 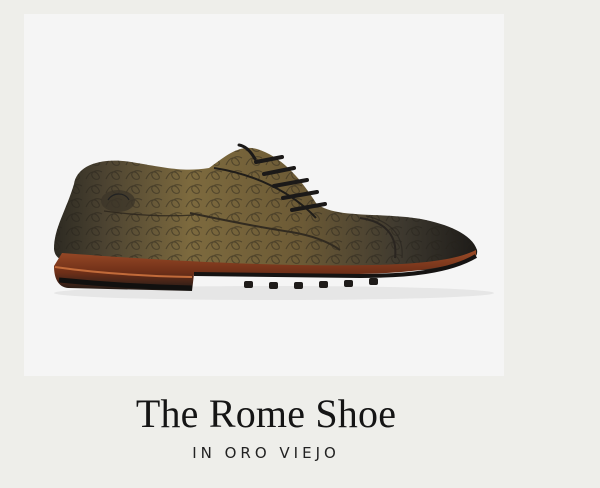 I want to click on product-title: The Rome Shoe, so click(x=266, y=413).